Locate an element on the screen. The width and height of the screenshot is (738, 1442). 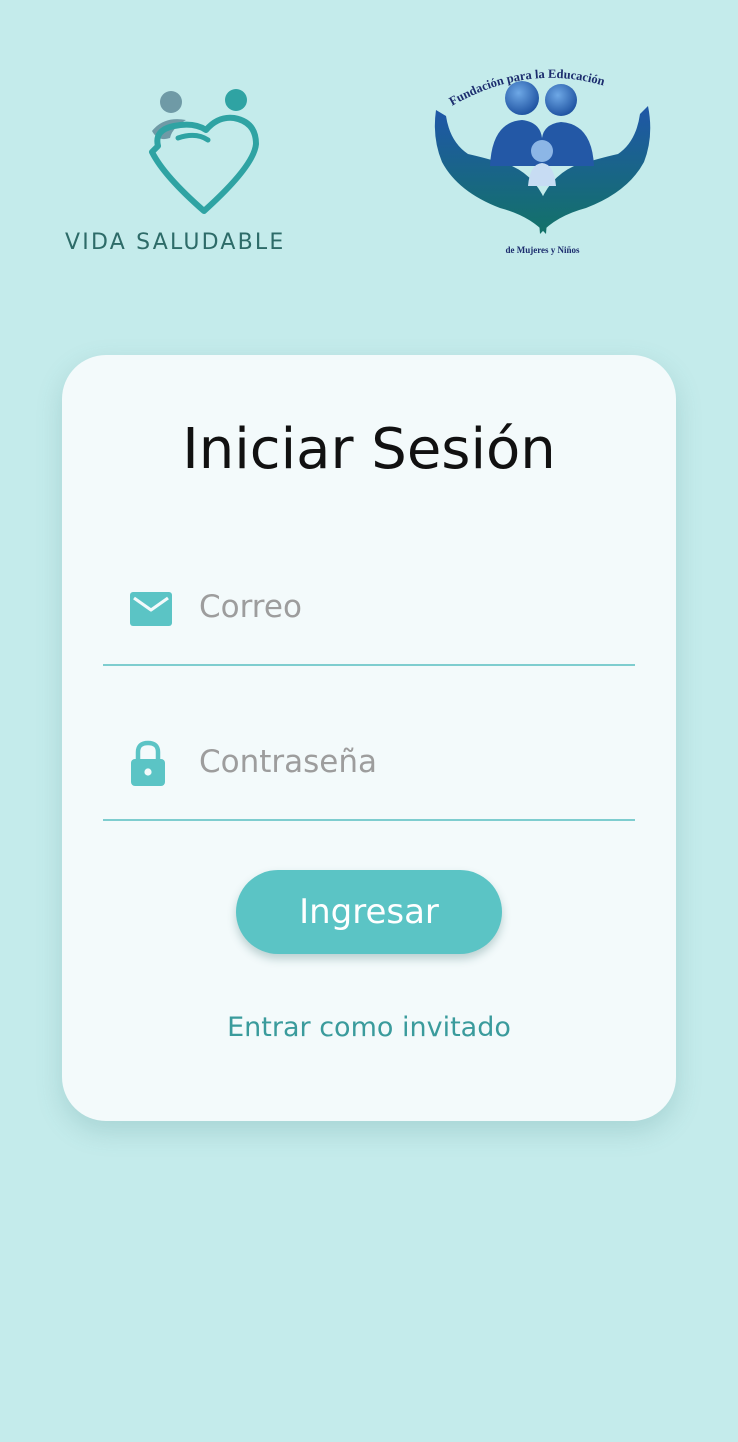
vida-saludable-logo: VIDA SALUDABLE is located at coordinates (207, 177).